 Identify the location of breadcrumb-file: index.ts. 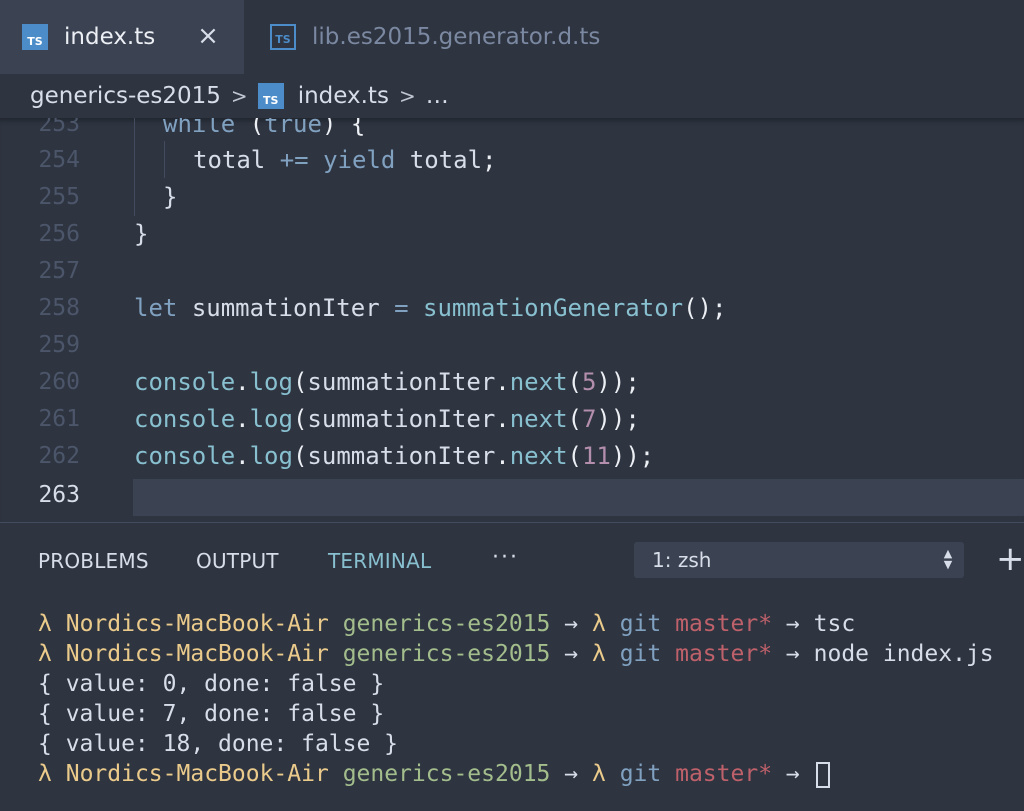
(343, 96).